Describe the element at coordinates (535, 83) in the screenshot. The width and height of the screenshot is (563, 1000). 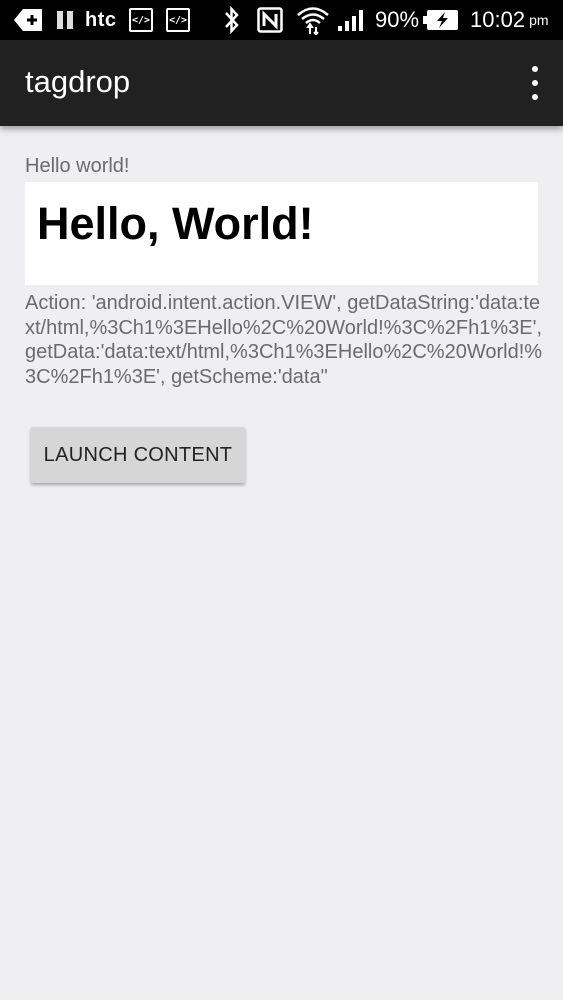
I see `overflow-menu-icon` at that location.